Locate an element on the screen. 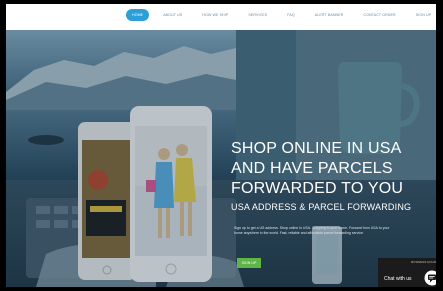  sign-up-button: SIGN UP is located at coordinates (249, 263).